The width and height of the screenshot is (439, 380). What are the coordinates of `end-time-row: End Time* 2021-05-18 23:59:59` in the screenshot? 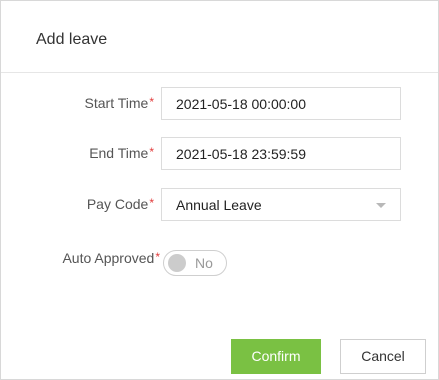 It's located at (219, 154).